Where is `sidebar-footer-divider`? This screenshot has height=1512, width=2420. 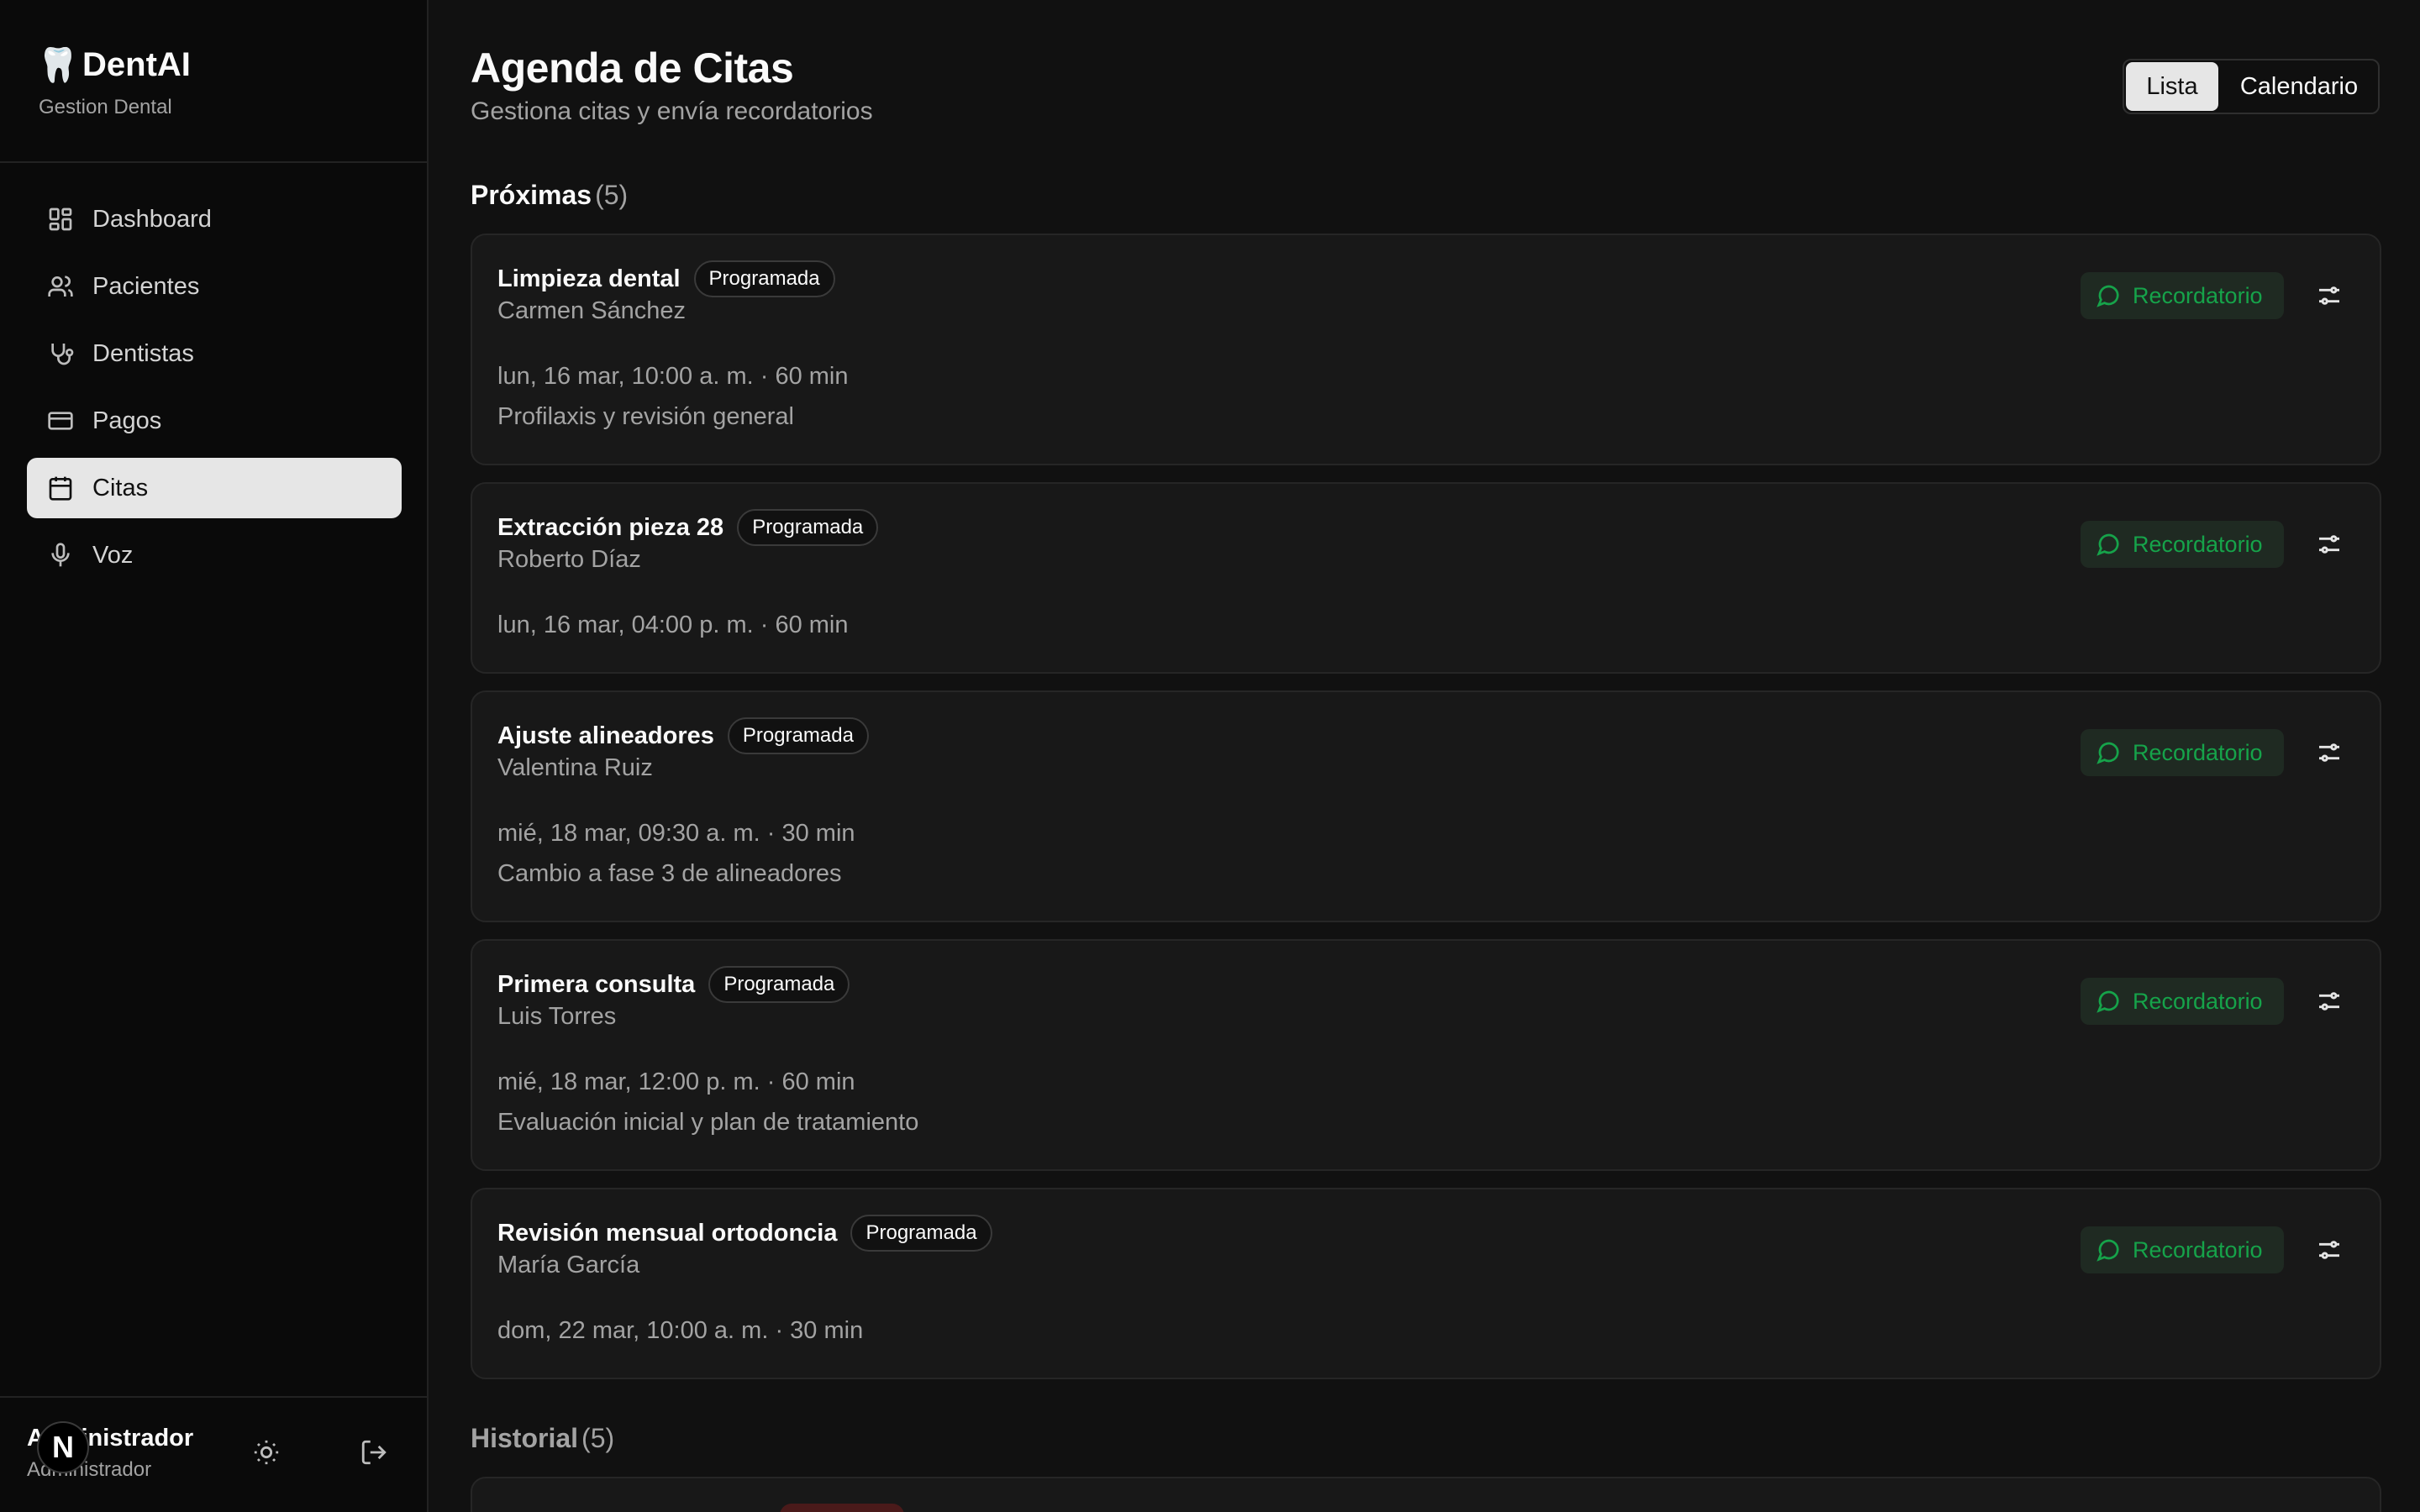 sidebar-footer-divider is located at coordinates (214, 1397).